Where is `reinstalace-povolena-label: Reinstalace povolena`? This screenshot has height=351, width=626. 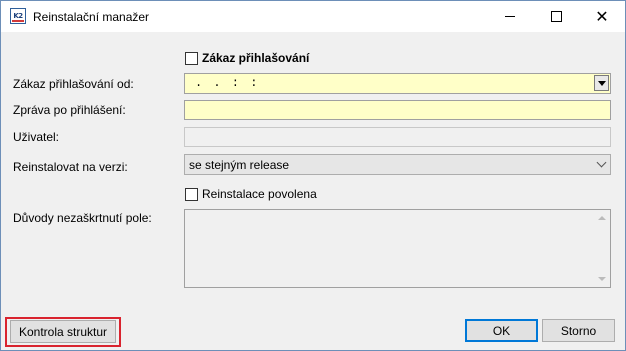
reinstalace-povolena-label: Reinstalace povolena is located at coordinates (259, 194).